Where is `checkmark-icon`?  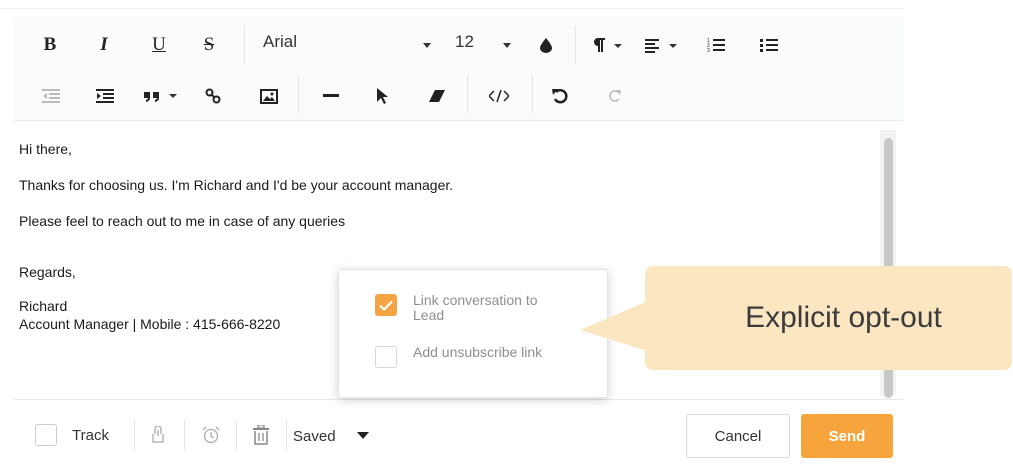
checkmark-icon is located at coordinates (386, 305).